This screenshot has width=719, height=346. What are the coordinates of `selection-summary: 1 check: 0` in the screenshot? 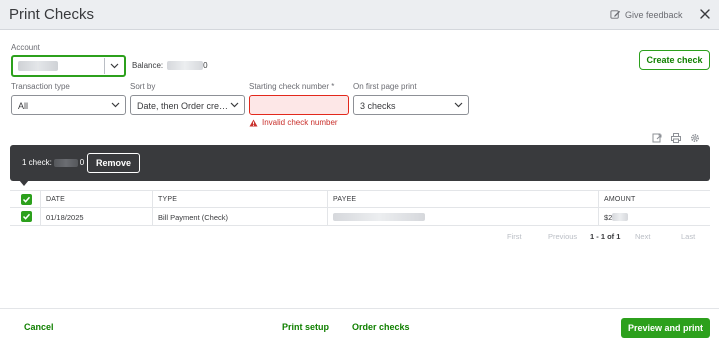 It's located at (53, 162).